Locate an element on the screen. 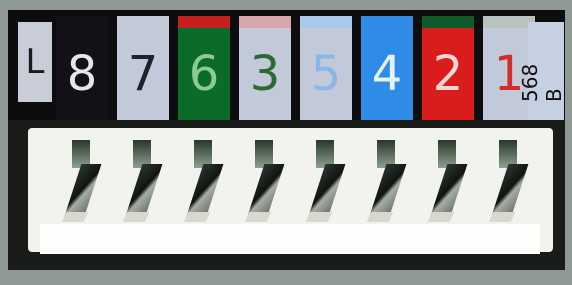 This screenshot has width=572, height=285. pin-number-label-3: 6 is located at coordinates (204, 74).